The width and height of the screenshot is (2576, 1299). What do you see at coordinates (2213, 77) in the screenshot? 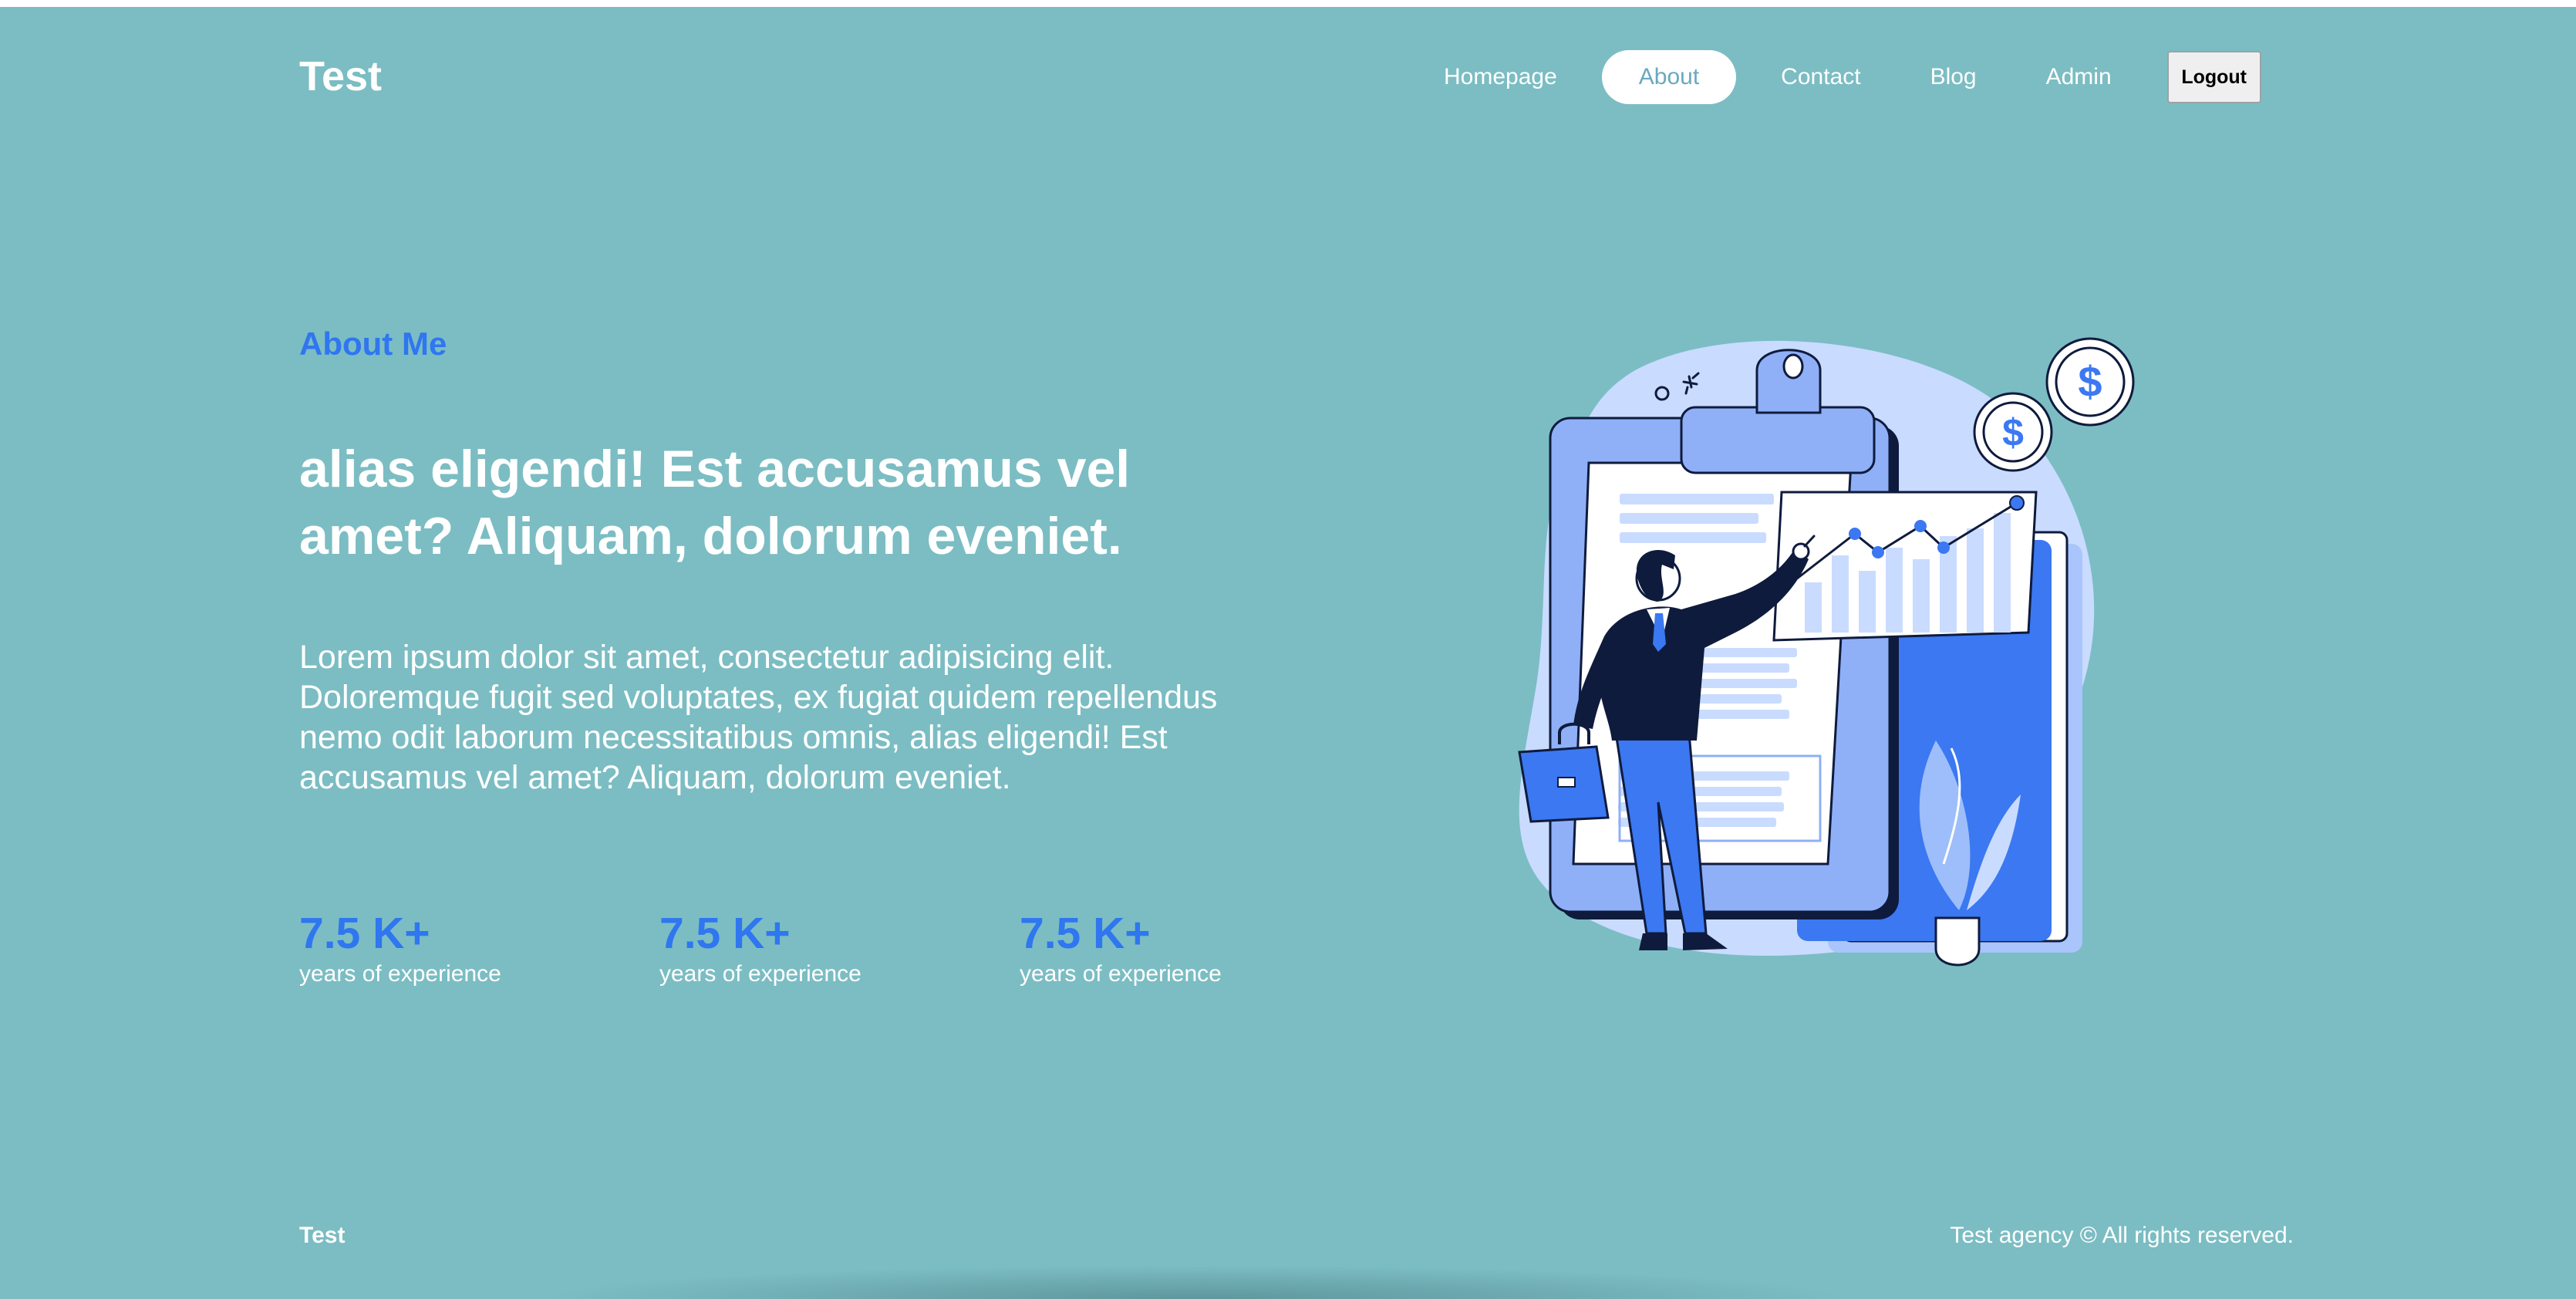
I see `logout-button: Logout` at bounding box center [2213, 77].